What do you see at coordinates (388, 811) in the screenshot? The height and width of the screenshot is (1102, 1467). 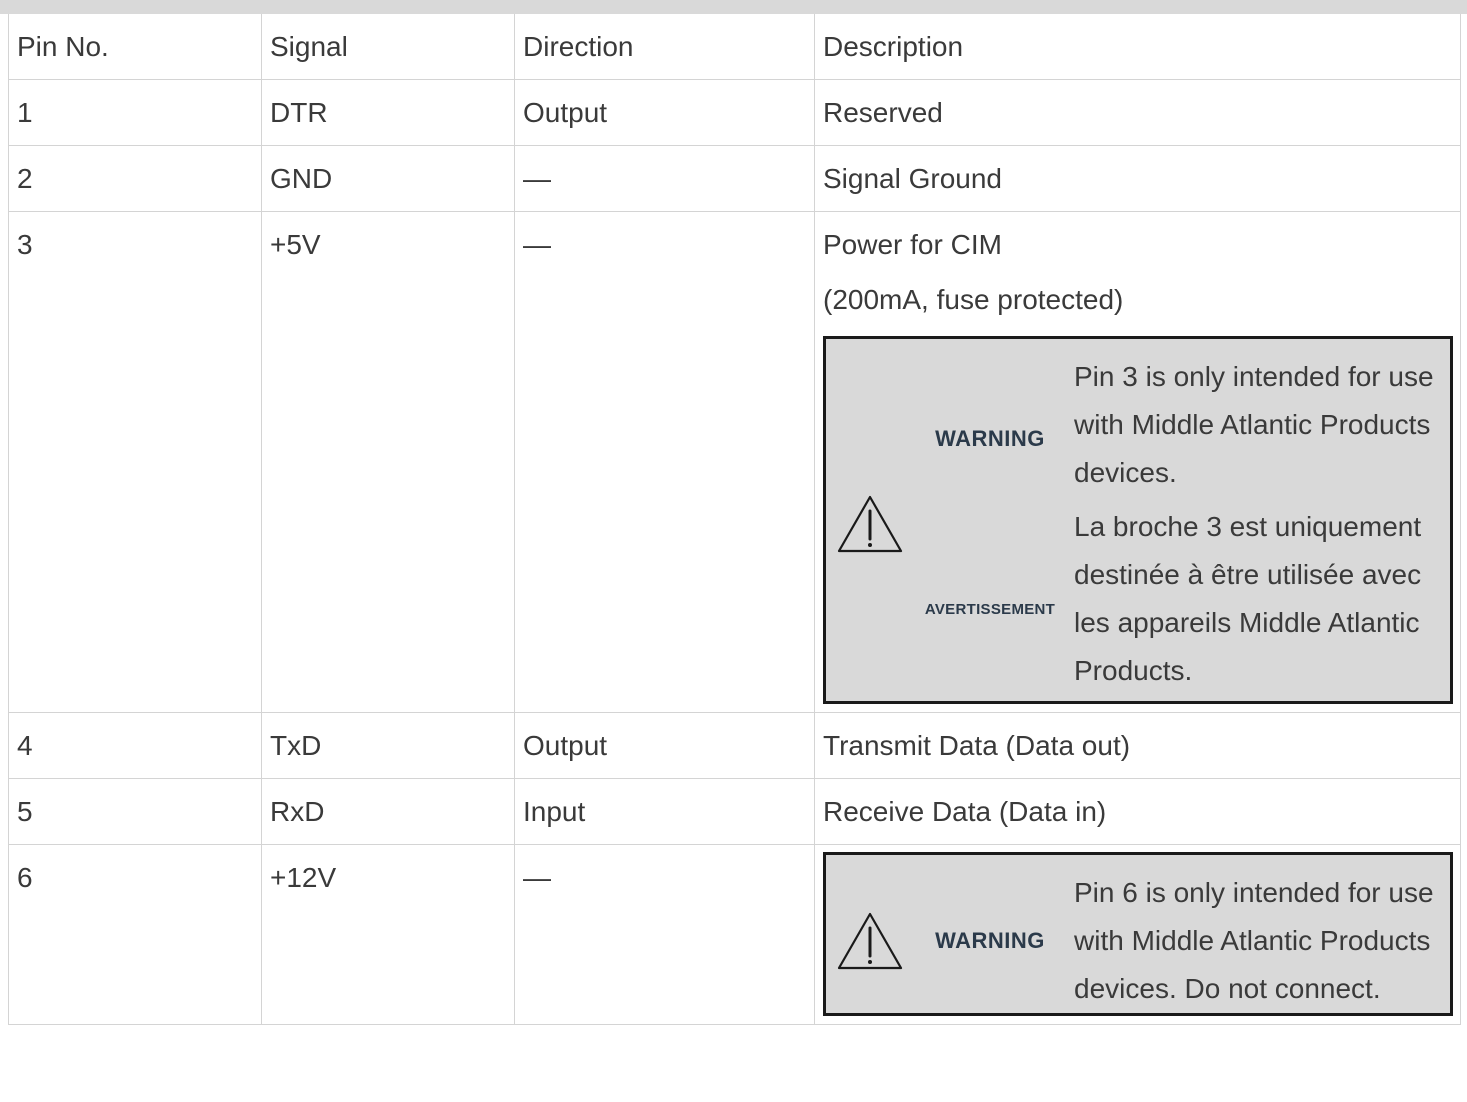 I see `cell-signal: RxD` at bounding box center [388, 811].